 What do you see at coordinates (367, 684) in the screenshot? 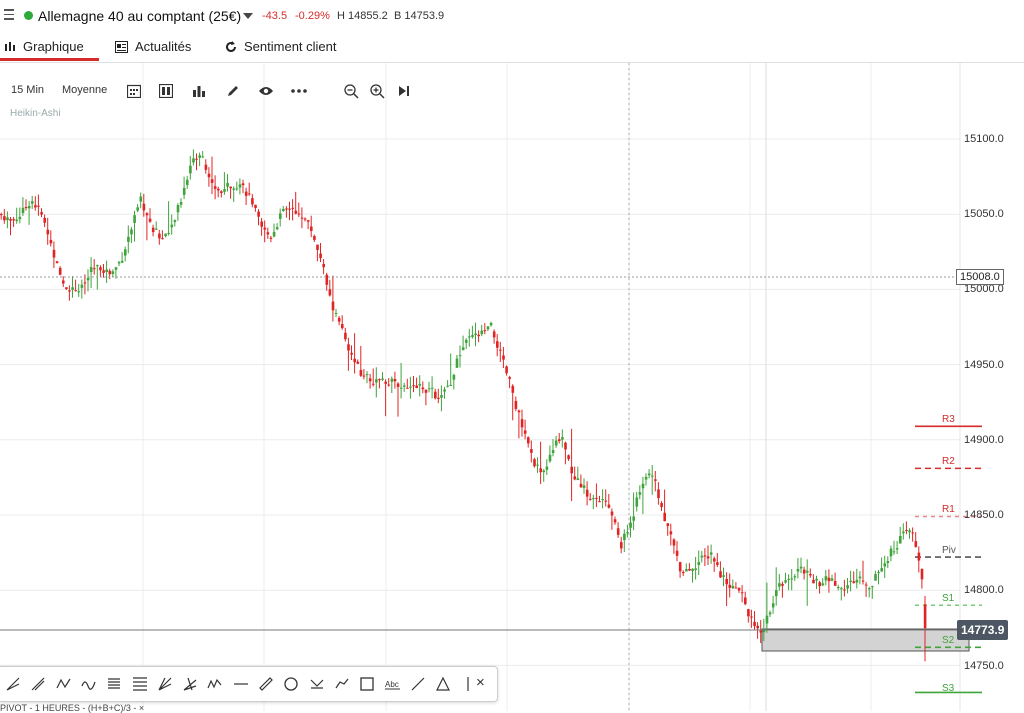
I see `rectangle-icon` at bounding box center [367, 684].